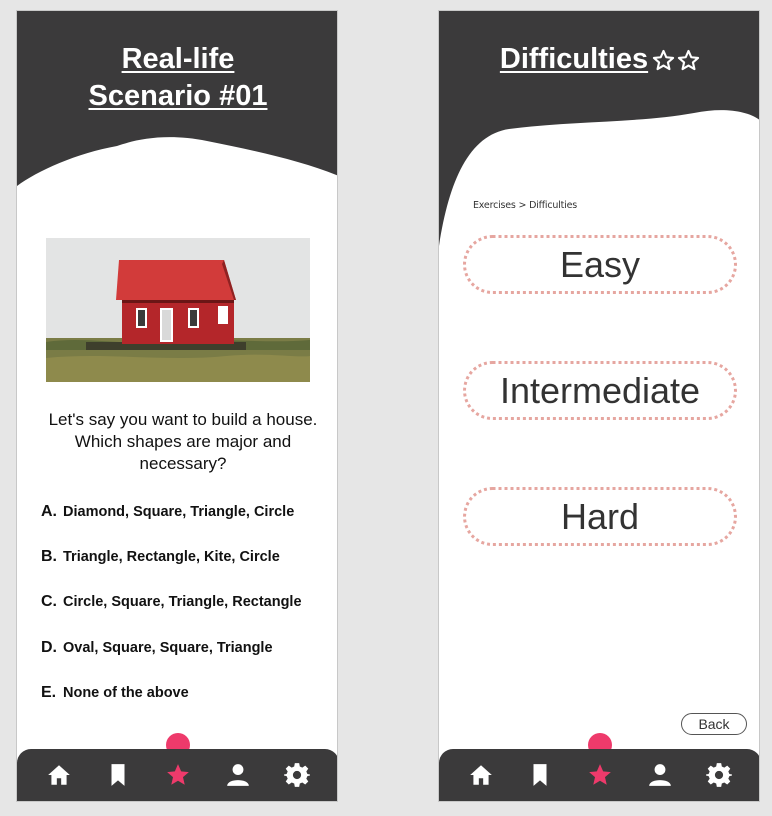 The height and width of the screenshot is (816, 772). Describe the element at coordinates (177, 78) in the screenshot. I see `page-title: Real-life Scenario #01` at that location.